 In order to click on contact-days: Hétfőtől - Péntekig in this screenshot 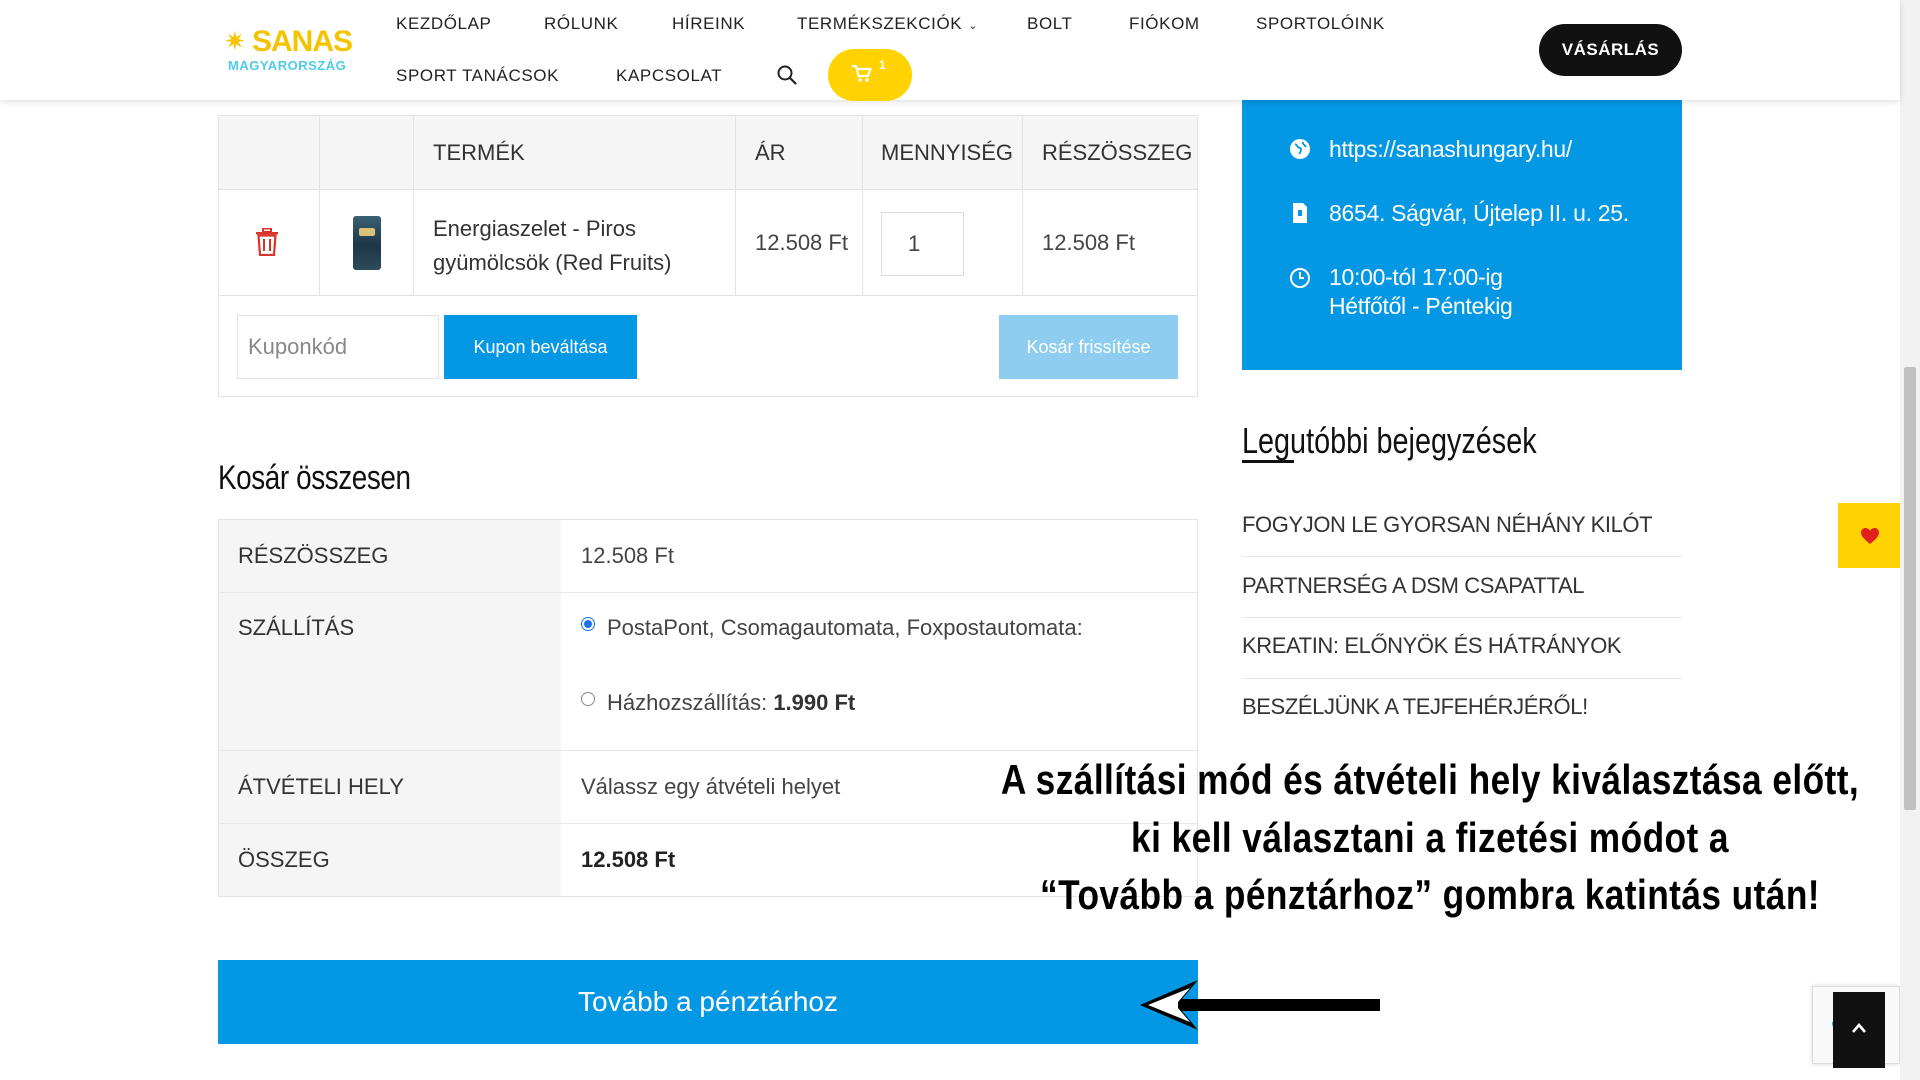, I will do `click(1421, 306)`.